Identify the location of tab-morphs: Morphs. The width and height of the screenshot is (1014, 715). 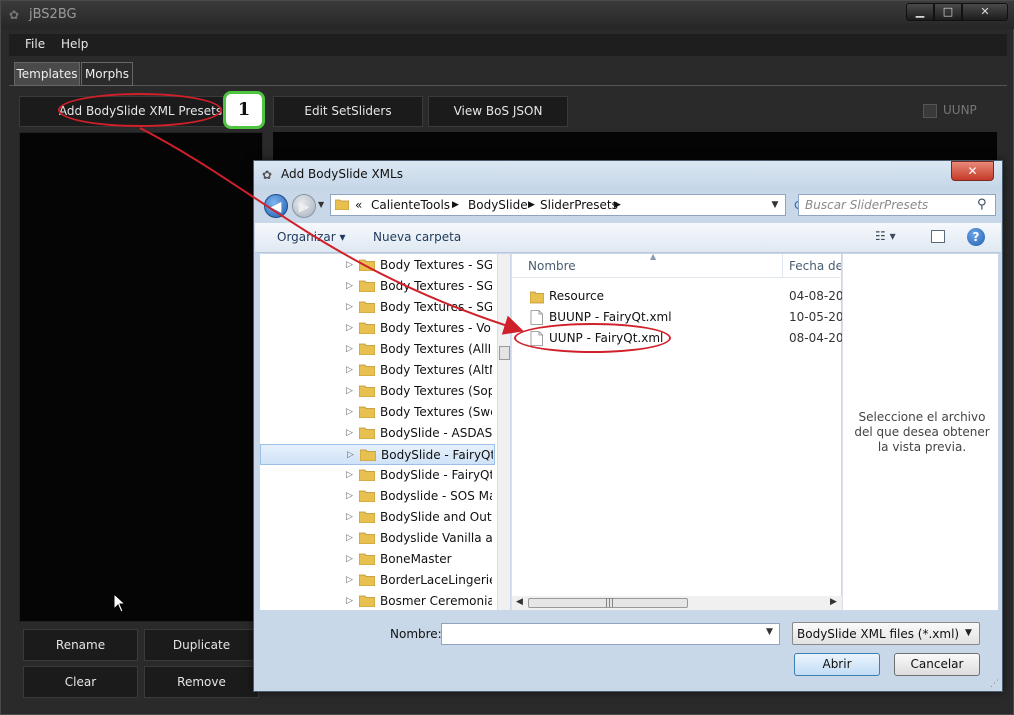
(107, 74).